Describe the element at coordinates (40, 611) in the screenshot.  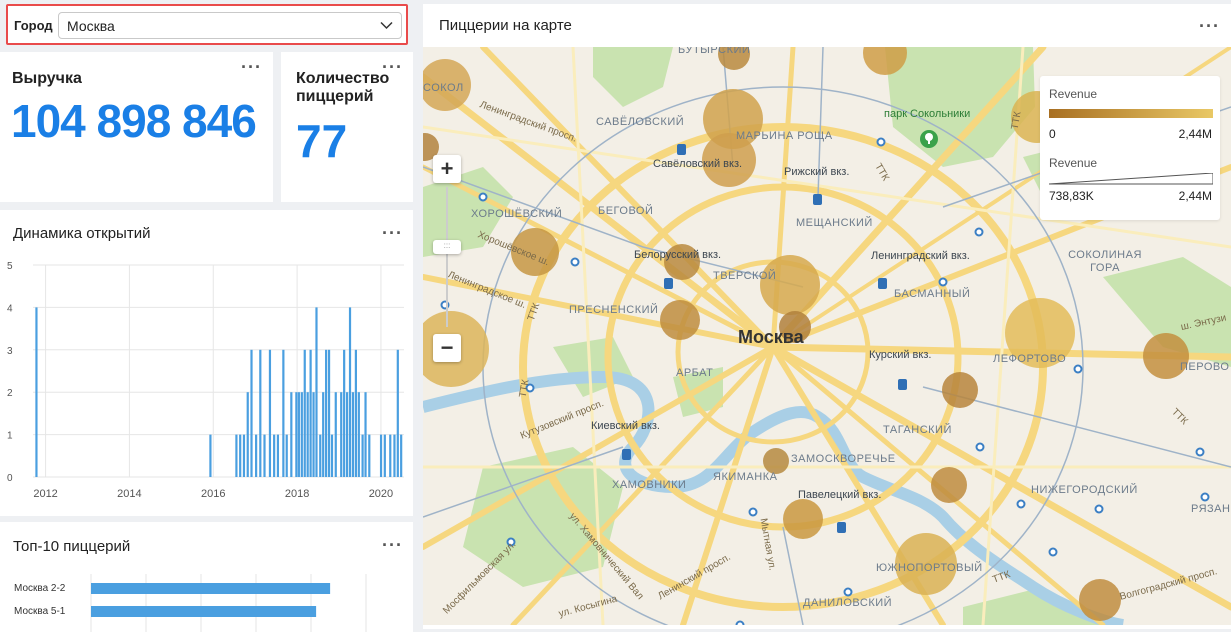
I see `category-label: Москва 5-1` at that location.